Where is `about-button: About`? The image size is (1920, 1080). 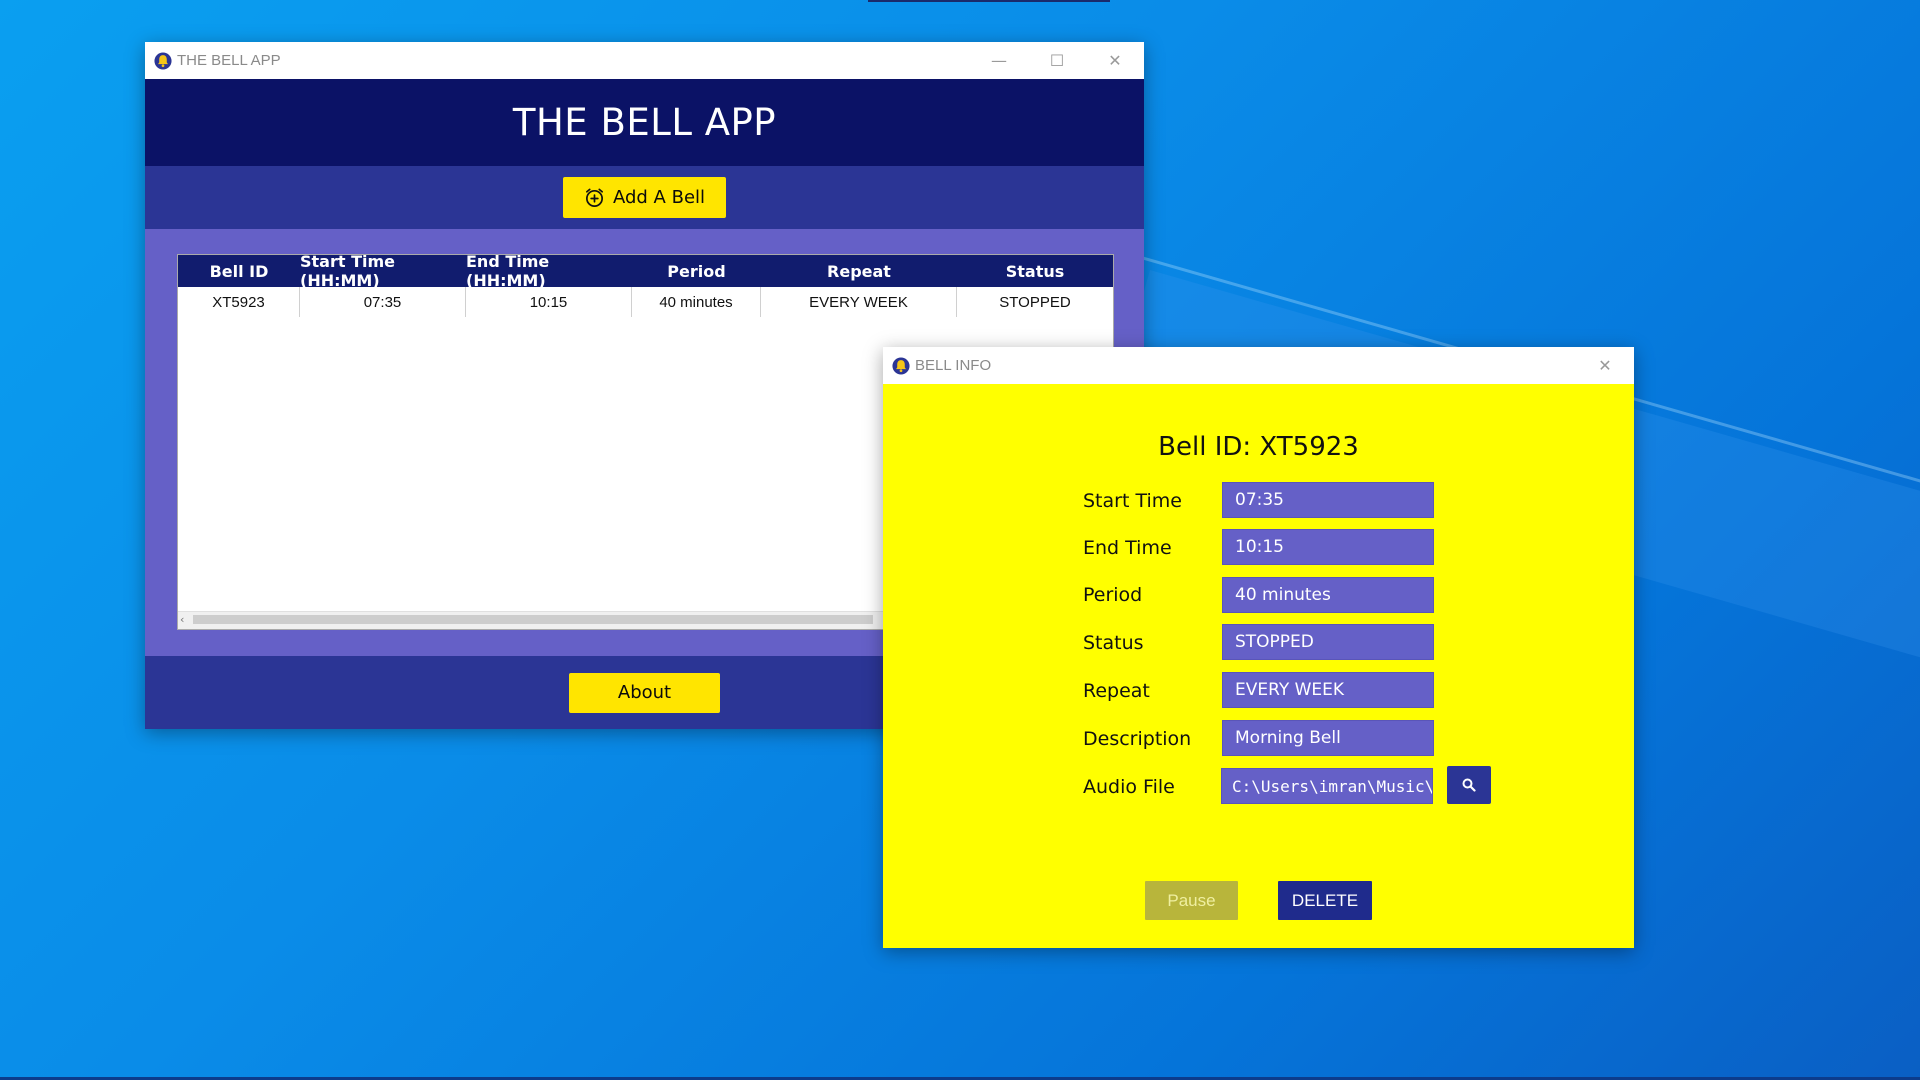 about-button: About is located at coordinates (644, 692).